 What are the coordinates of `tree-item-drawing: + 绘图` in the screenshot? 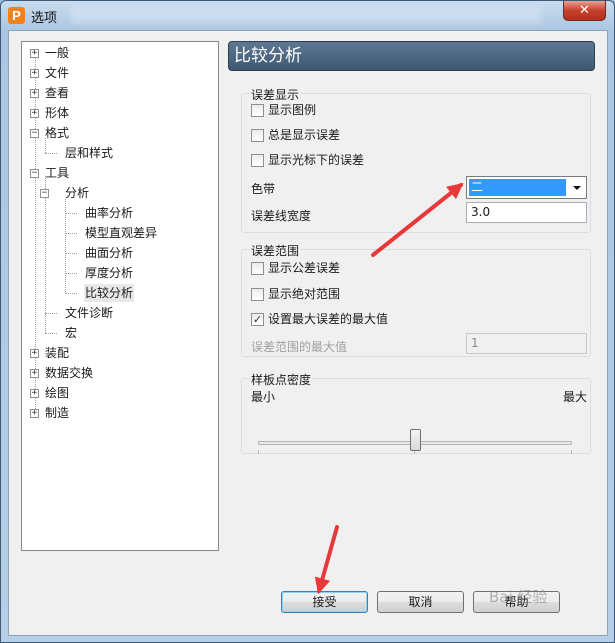 It's located at (120, 393).